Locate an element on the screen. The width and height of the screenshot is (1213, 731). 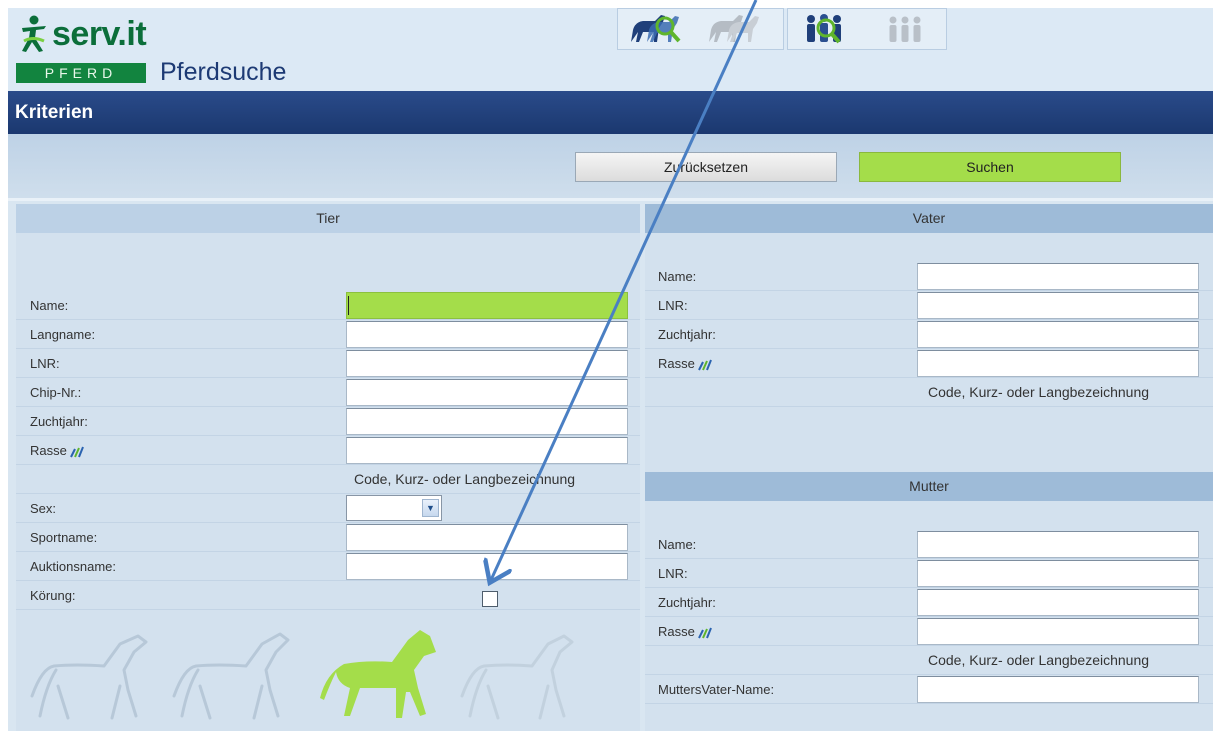
horse-mode-group is located at coordinates (700, 29).